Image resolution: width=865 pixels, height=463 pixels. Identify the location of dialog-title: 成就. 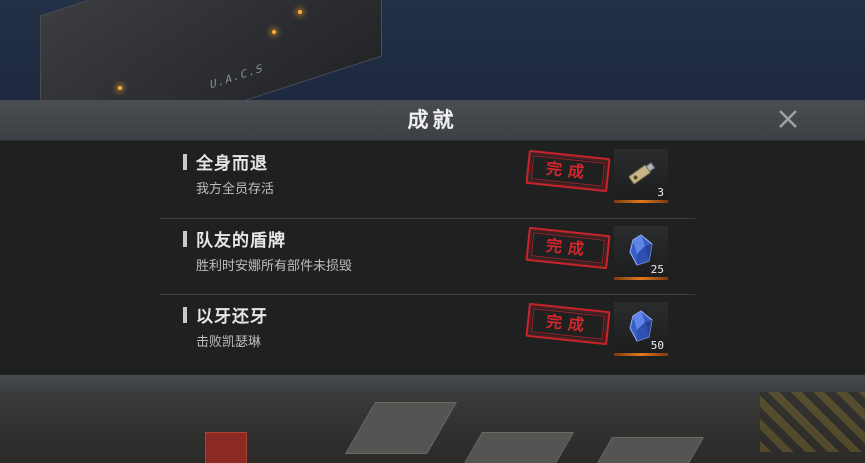
(432, 120).